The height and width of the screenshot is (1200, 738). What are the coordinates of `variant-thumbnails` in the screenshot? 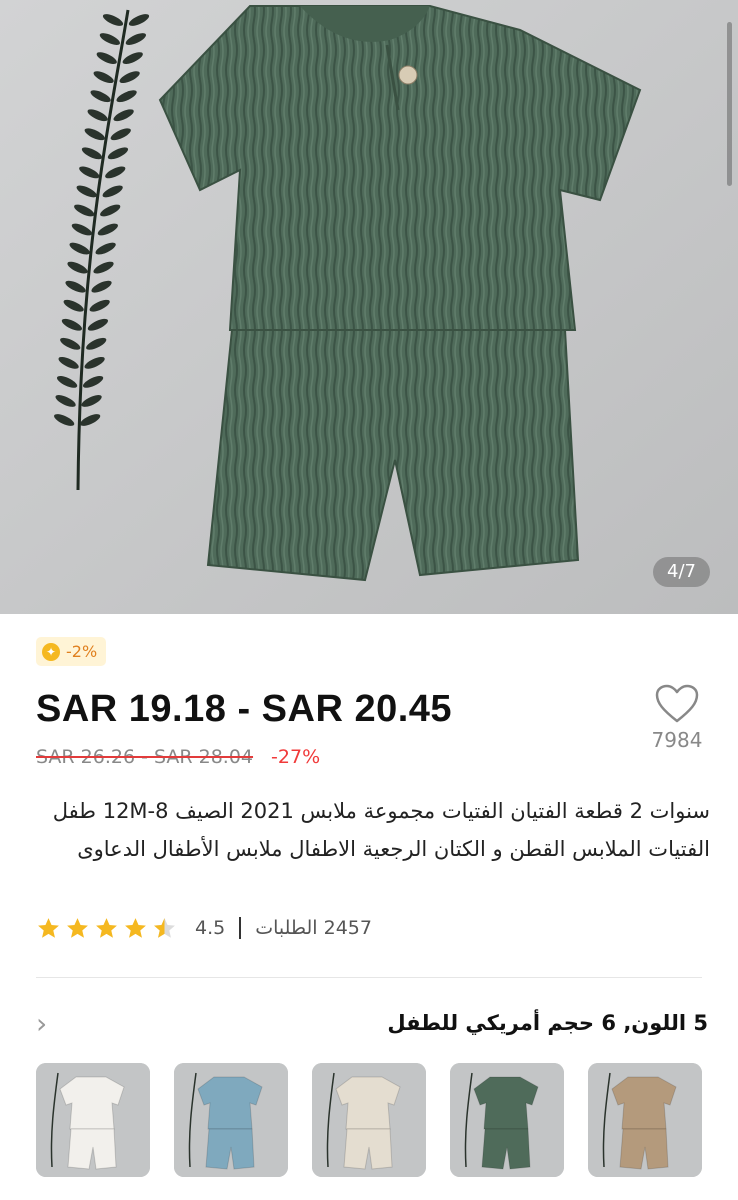 It's located at (369, 1120).